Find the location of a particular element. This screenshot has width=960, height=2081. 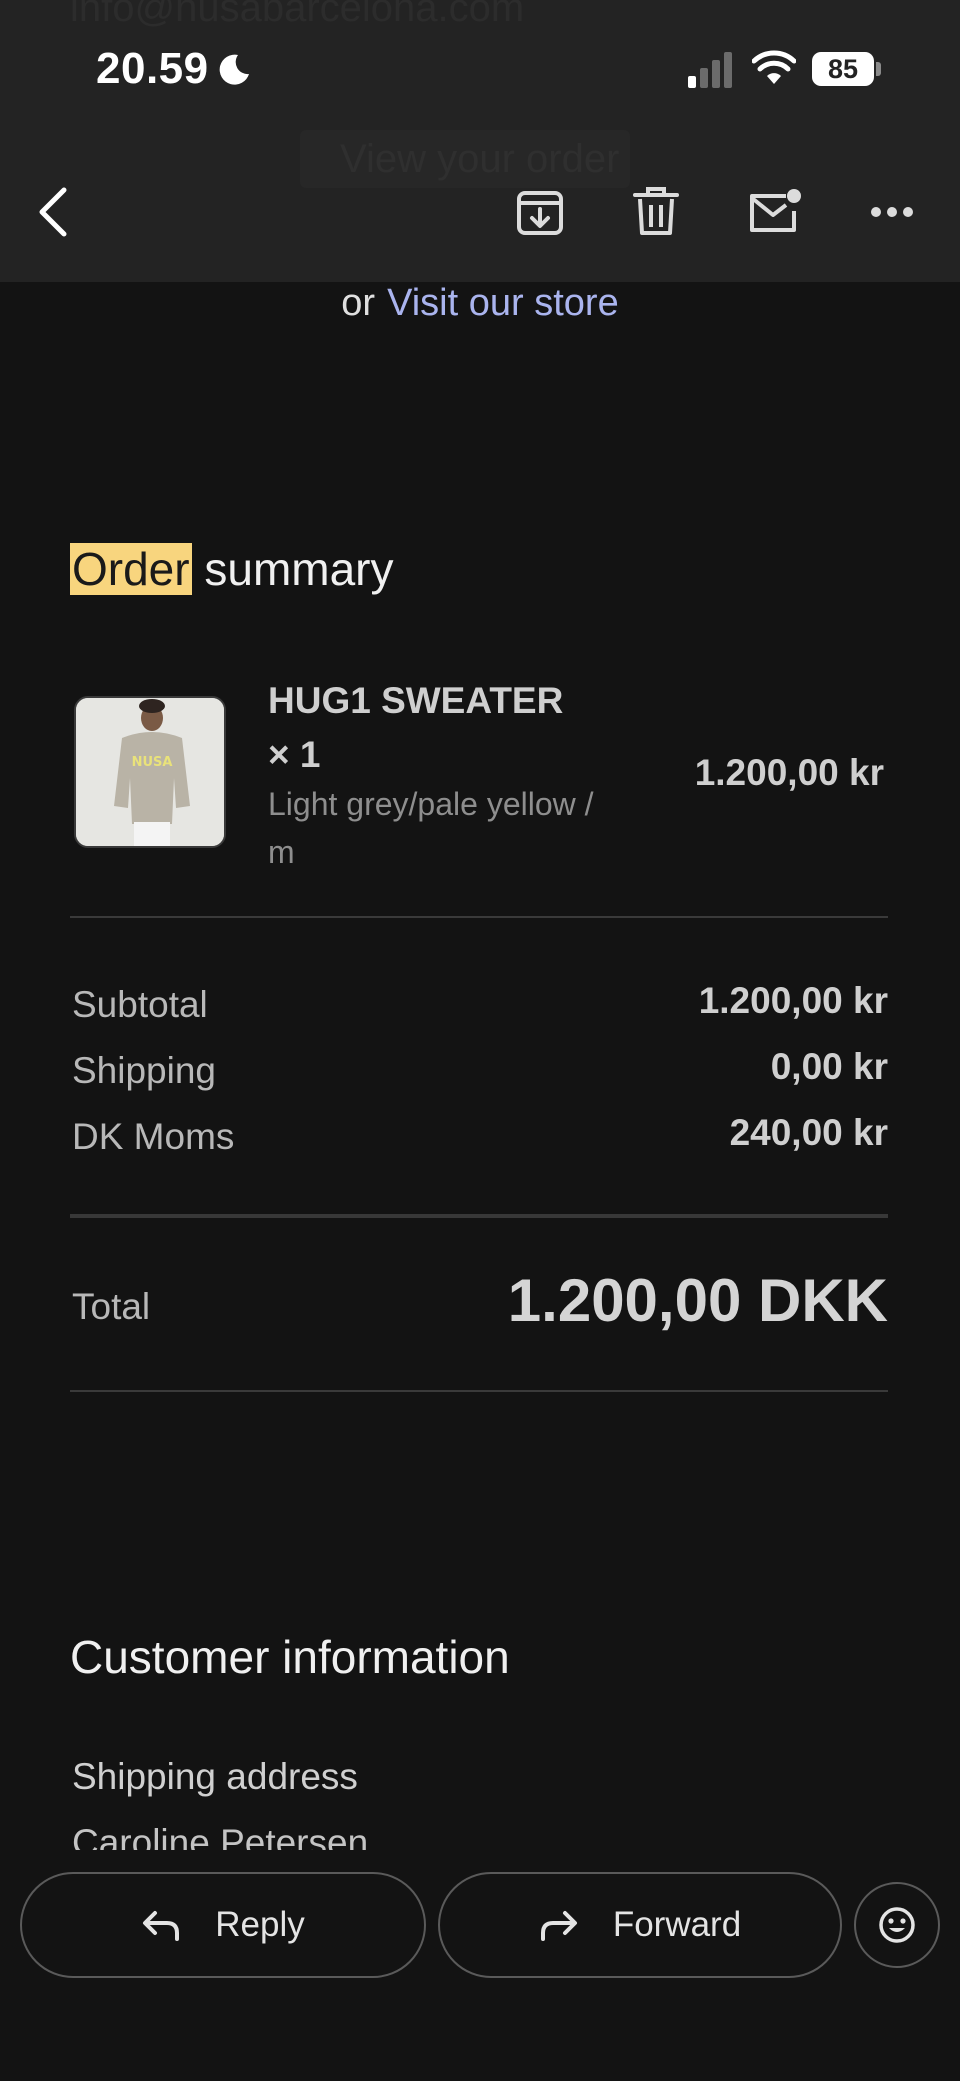

battery-indicator: 85 is located at coordinates (843, 69).